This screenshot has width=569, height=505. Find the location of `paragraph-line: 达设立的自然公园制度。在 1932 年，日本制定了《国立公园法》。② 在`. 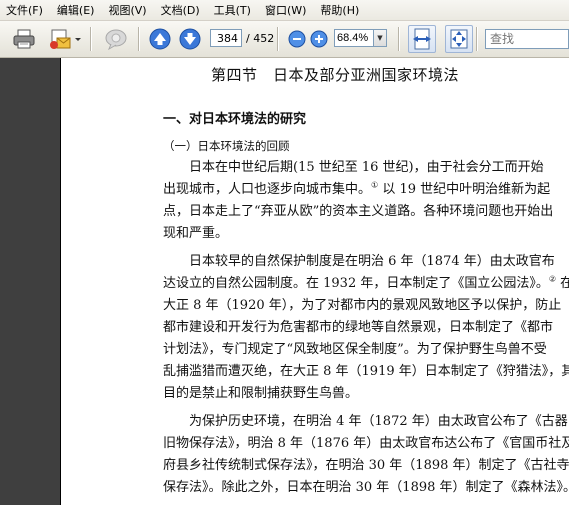

paragraph-line: 达设立的自然公园制度。在 1932 年，日本制定了《国立公园法》。② 在 is located at coordinates (366, 284).